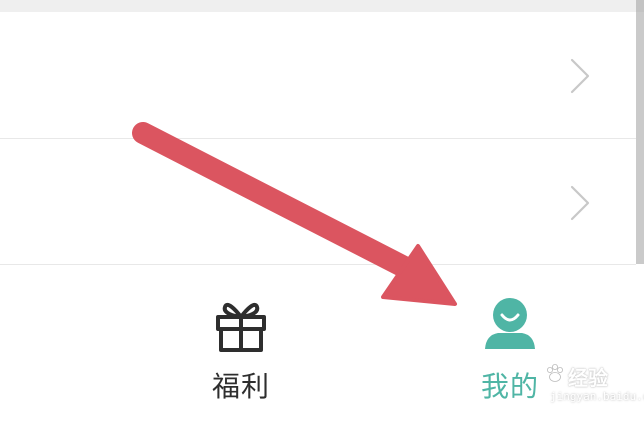  Describe the element at coordinates (597, 396) in the screenshot. I see `watermark-url: jingyan.baidu.com` at that location.